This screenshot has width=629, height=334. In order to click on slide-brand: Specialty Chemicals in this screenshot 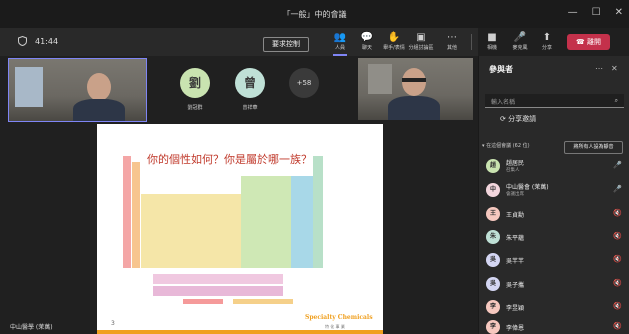, I will do `click(339, 317)`.